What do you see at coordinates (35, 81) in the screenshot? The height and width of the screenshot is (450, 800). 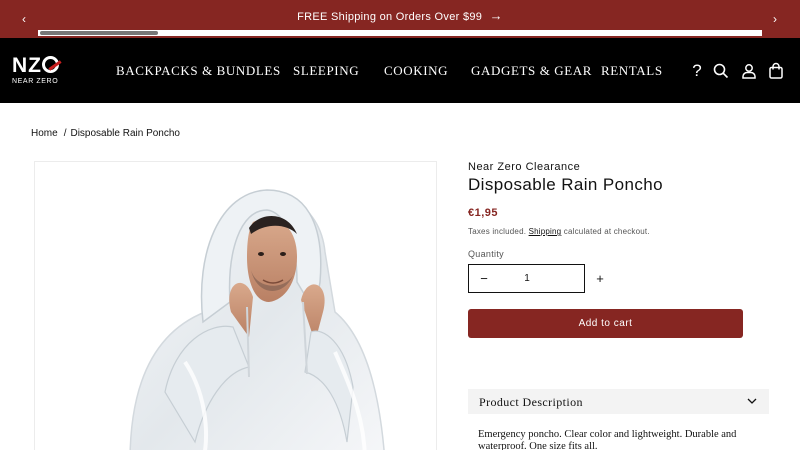 I see `logo-text: NEAR ZERO` at bounding box center [35, 81].